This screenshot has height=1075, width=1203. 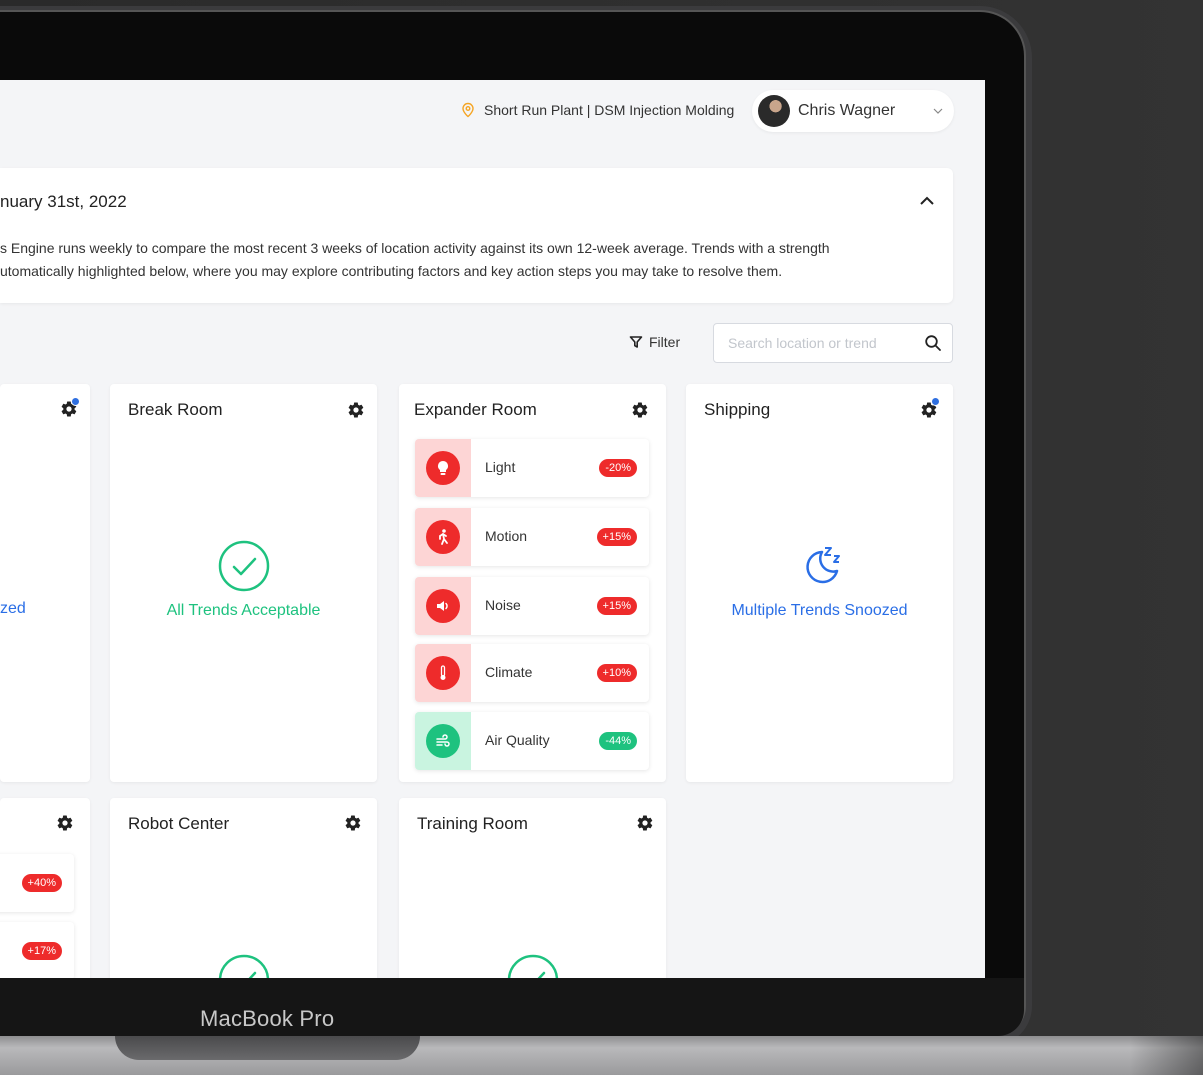 I want to click on lightbulb-icon, so click(x=443, y=468).